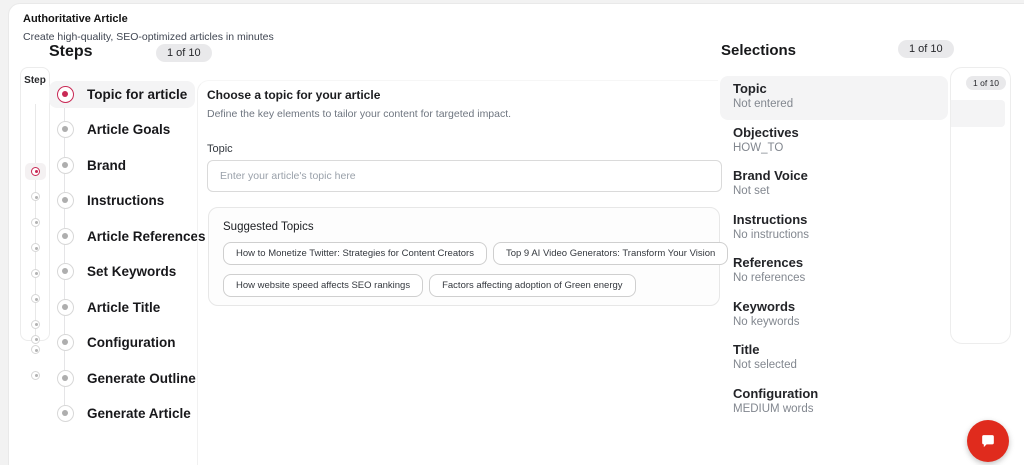 Image resolution: width=1024 pixels, height=465 pixels. What do you see at coordinates (834, 403) in the screenshot?
I see `selection-item-configuration: Configuration MEDIUM words` at bounding box center [834, 403].